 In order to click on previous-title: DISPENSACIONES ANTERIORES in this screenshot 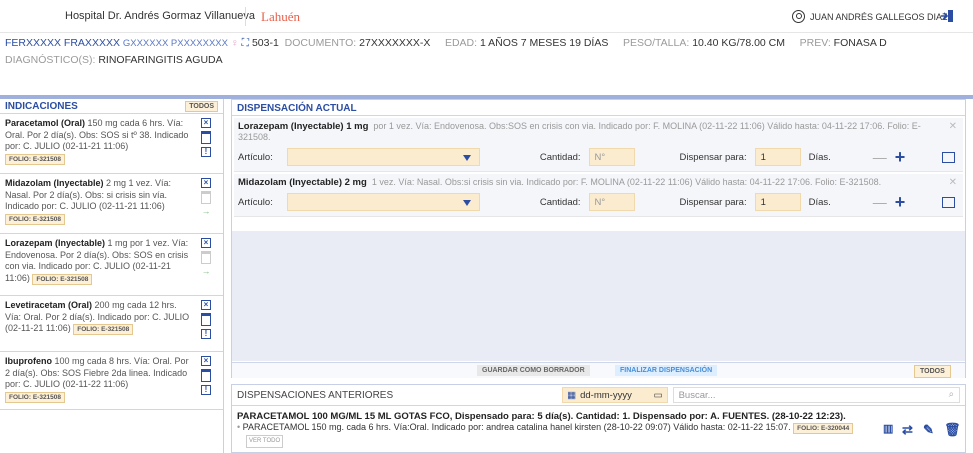, I will do `click(315, 395)`.